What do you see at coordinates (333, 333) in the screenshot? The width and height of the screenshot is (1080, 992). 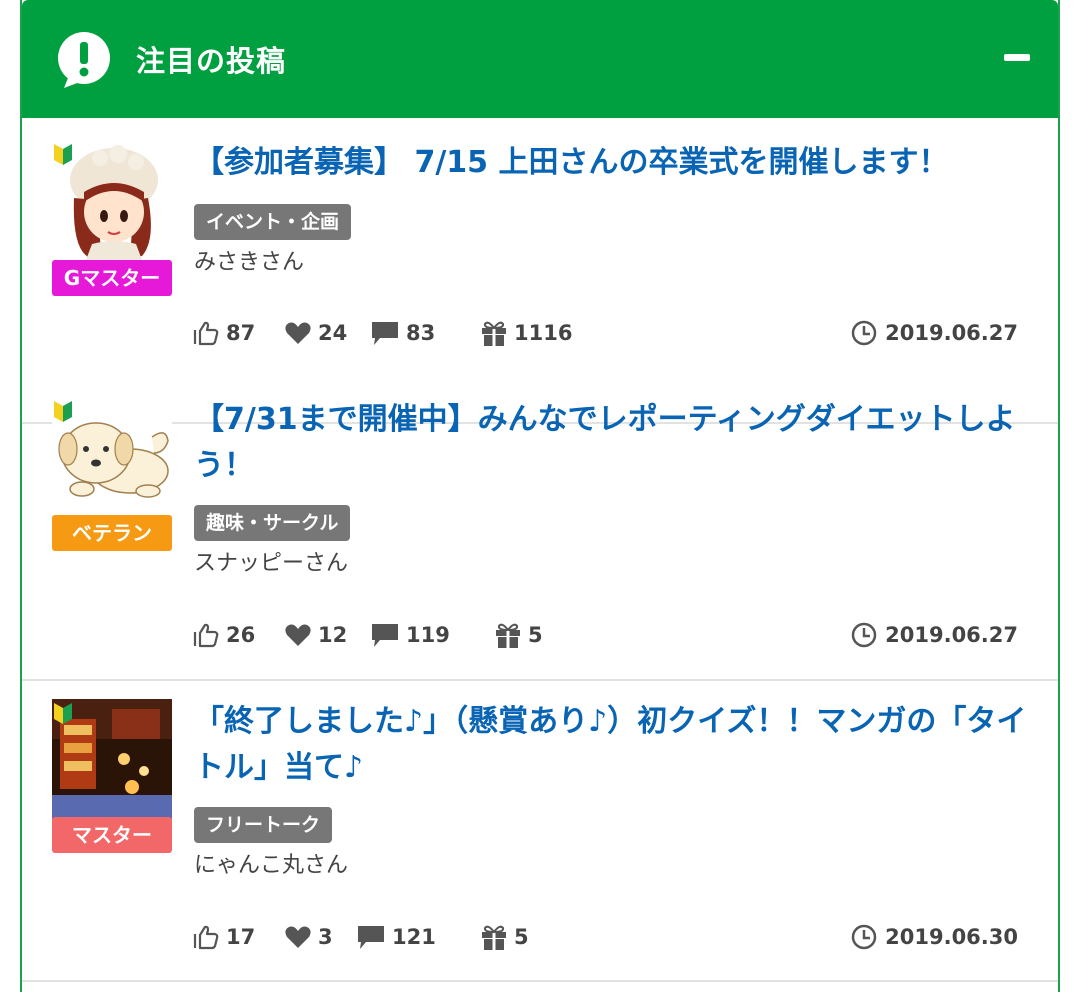 I see `favorite-count-value: 24` at bounding box center [333, 333].